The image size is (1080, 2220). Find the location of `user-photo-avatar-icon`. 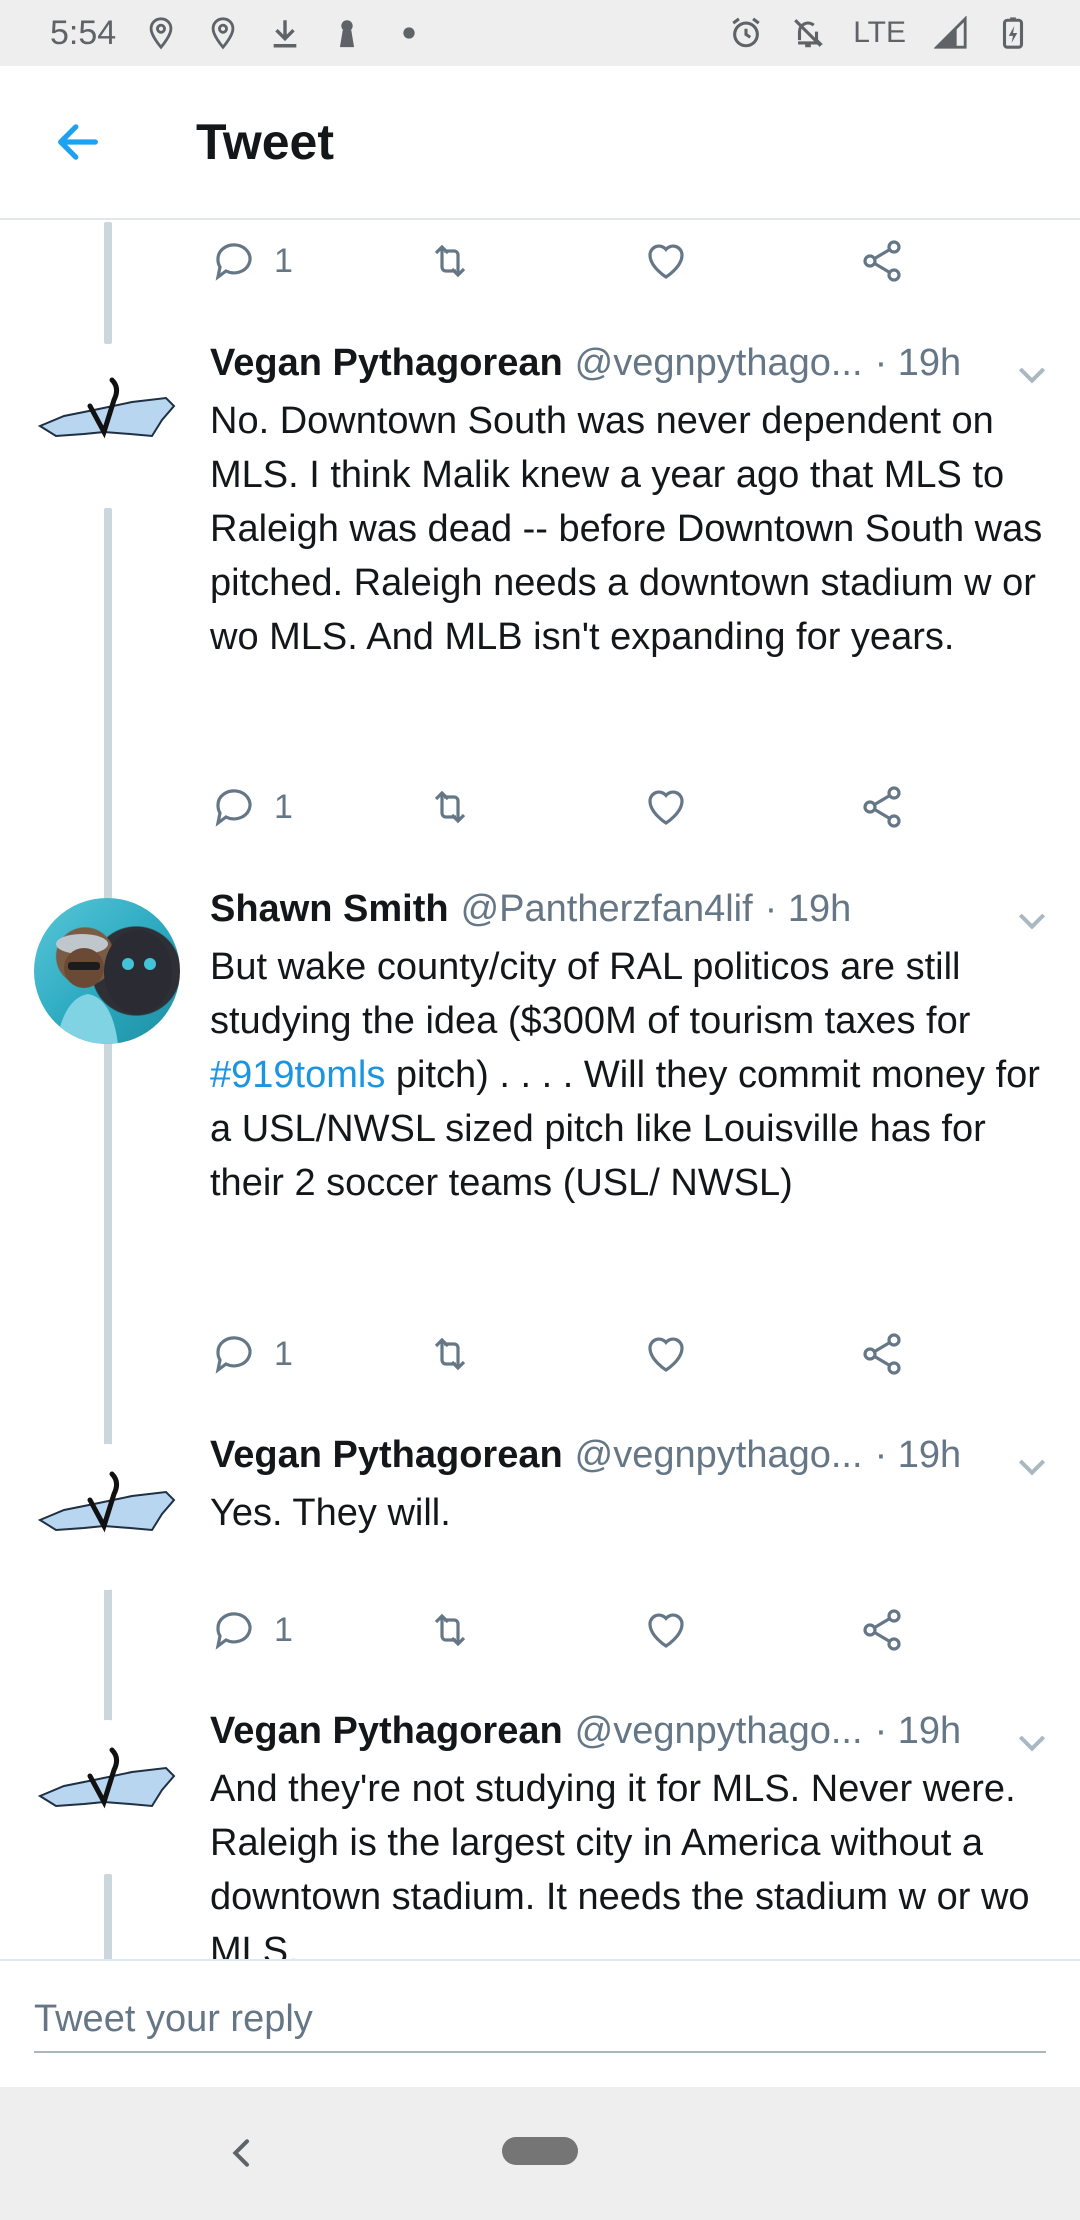

user-photo-avatar-icon is located at coordinates (114, 987).